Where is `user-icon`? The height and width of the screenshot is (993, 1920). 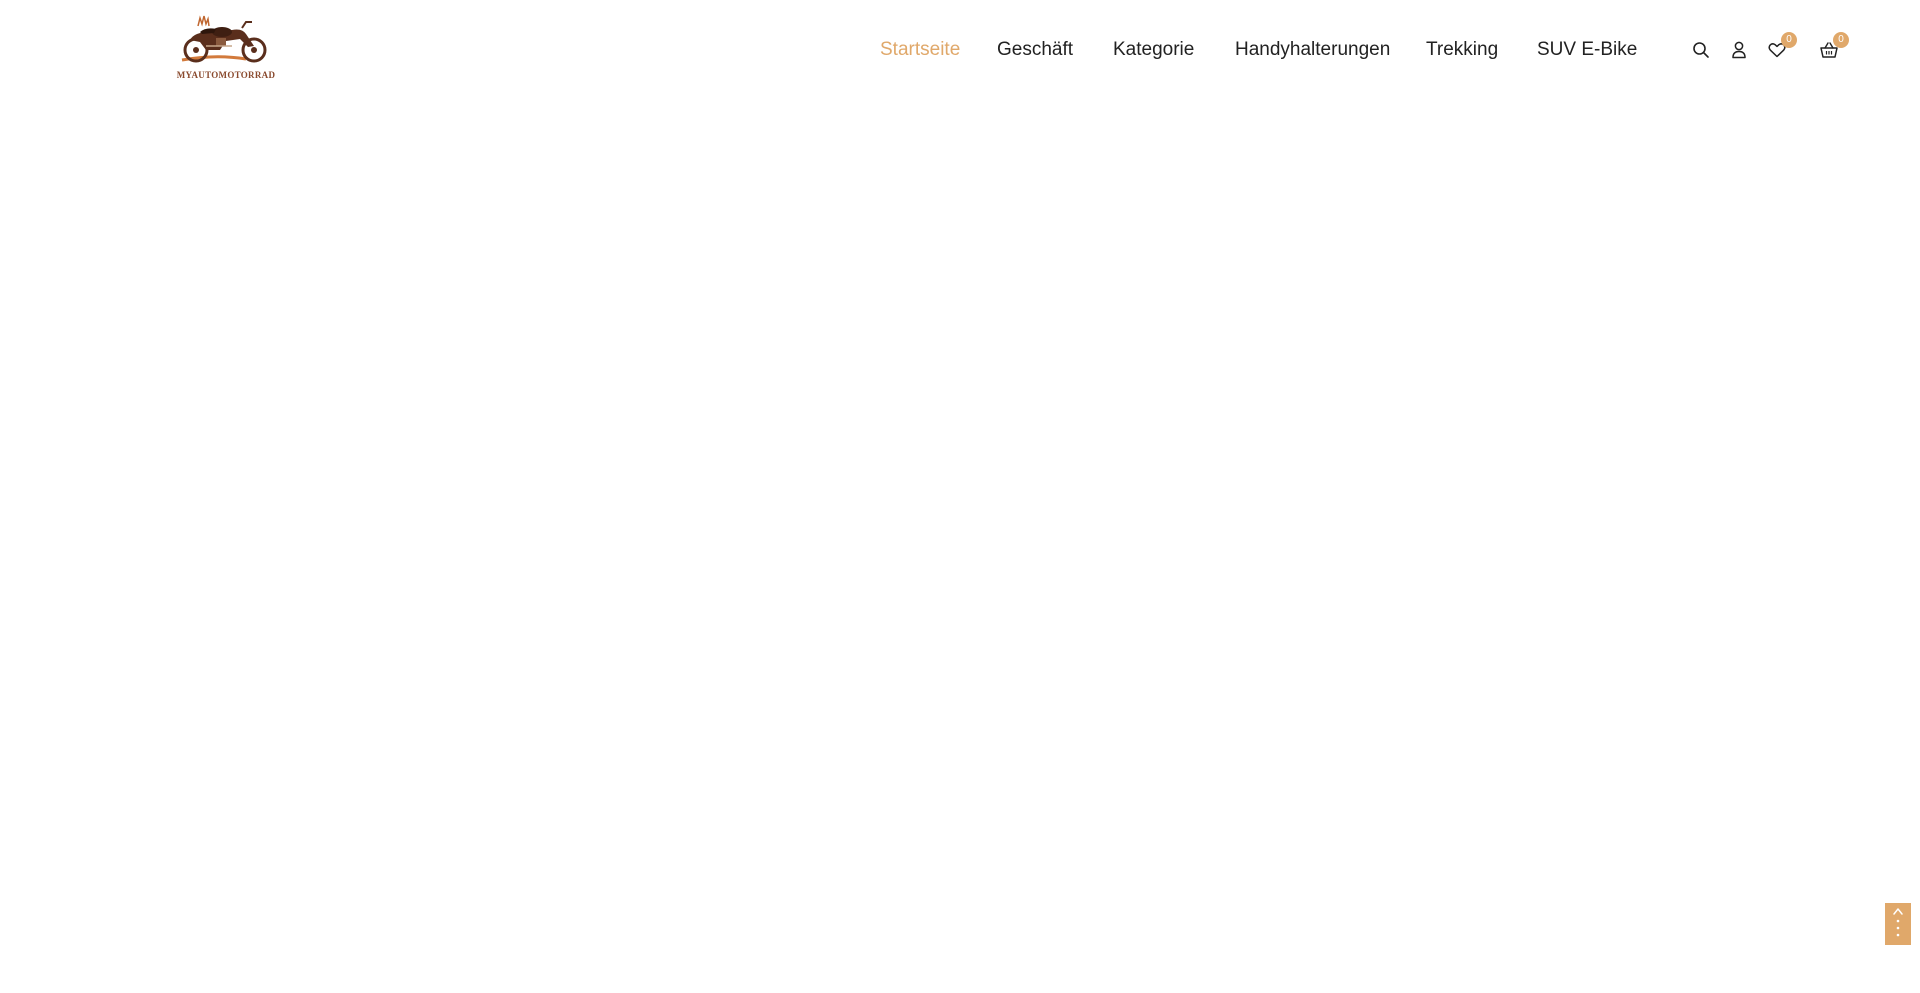
user-icon is located at coordinates (1739, 50).